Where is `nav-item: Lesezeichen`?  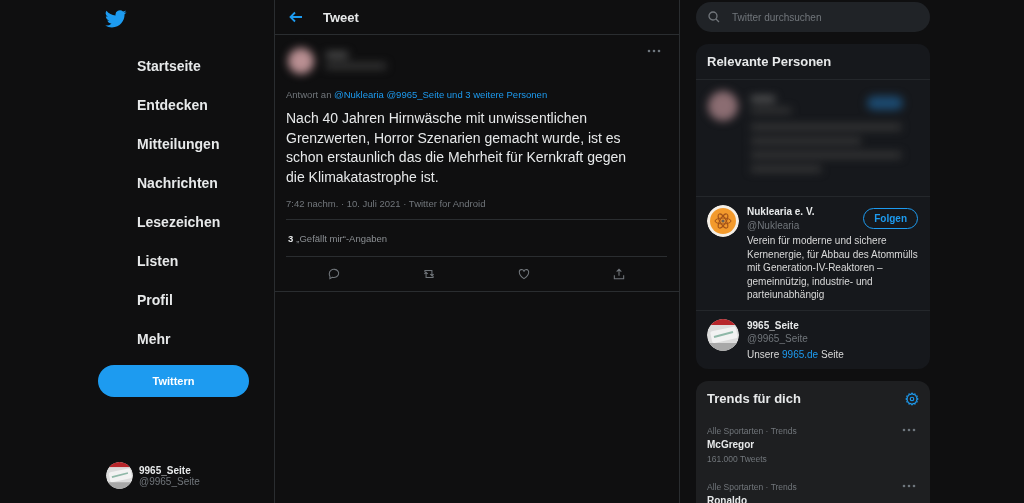
nav-item: Lesezeichen is located at coordinates (179, 221).